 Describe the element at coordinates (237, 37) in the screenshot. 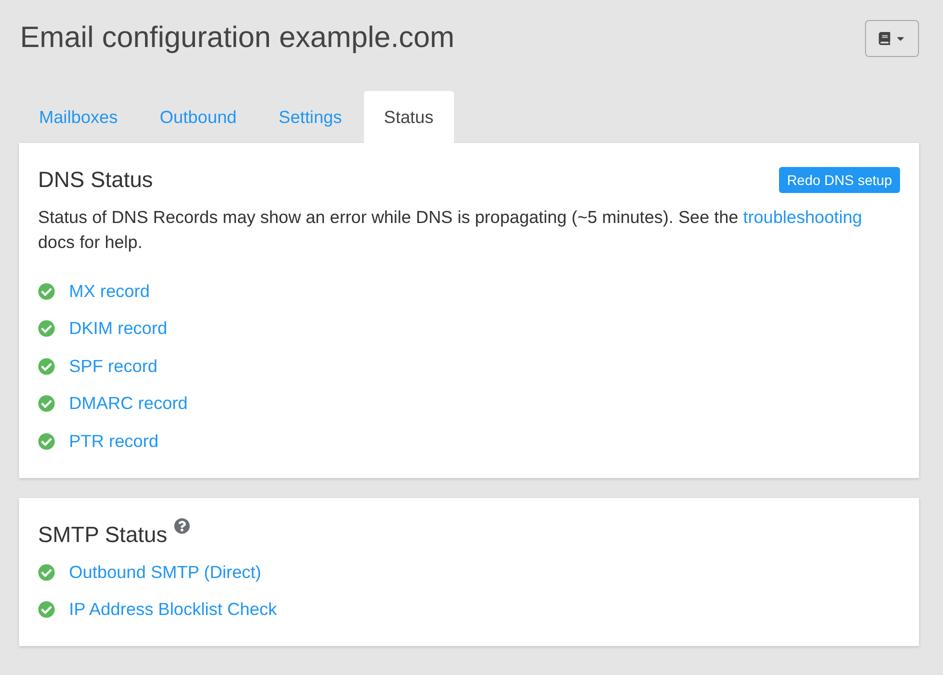

I see `page-title: Email configuration example.com` at that location.